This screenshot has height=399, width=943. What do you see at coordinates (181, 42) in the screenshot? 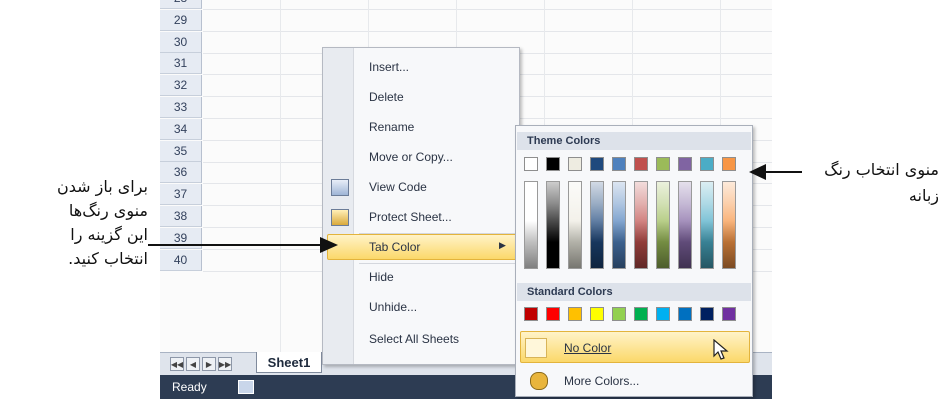
I see `row-header-30: 30` at bounding box center [181, 42].